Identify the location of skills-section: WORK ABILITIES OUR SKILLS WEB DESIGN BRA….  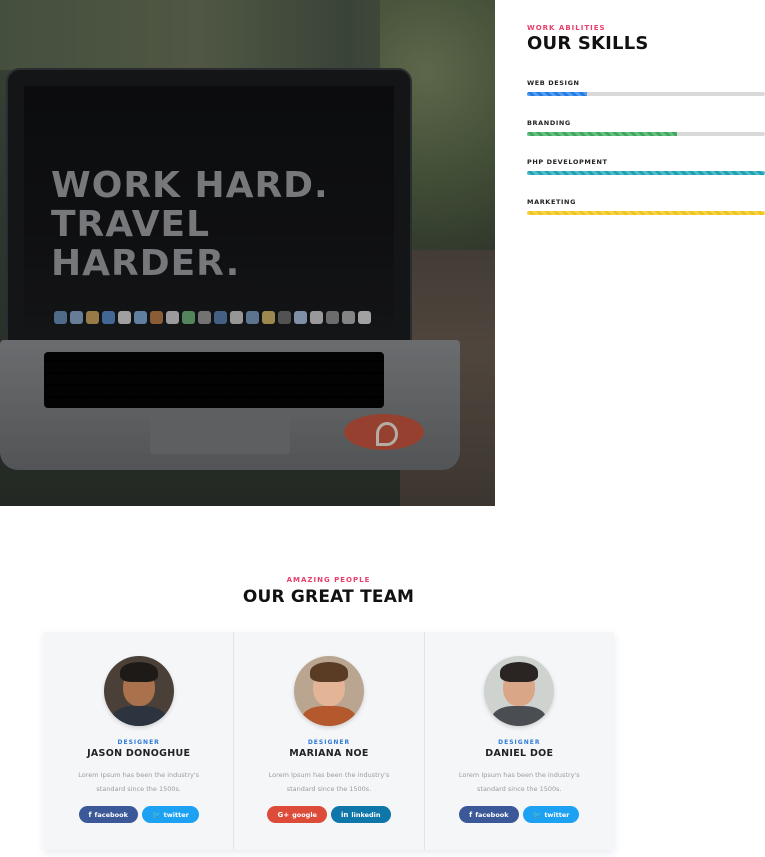
(646, 119).